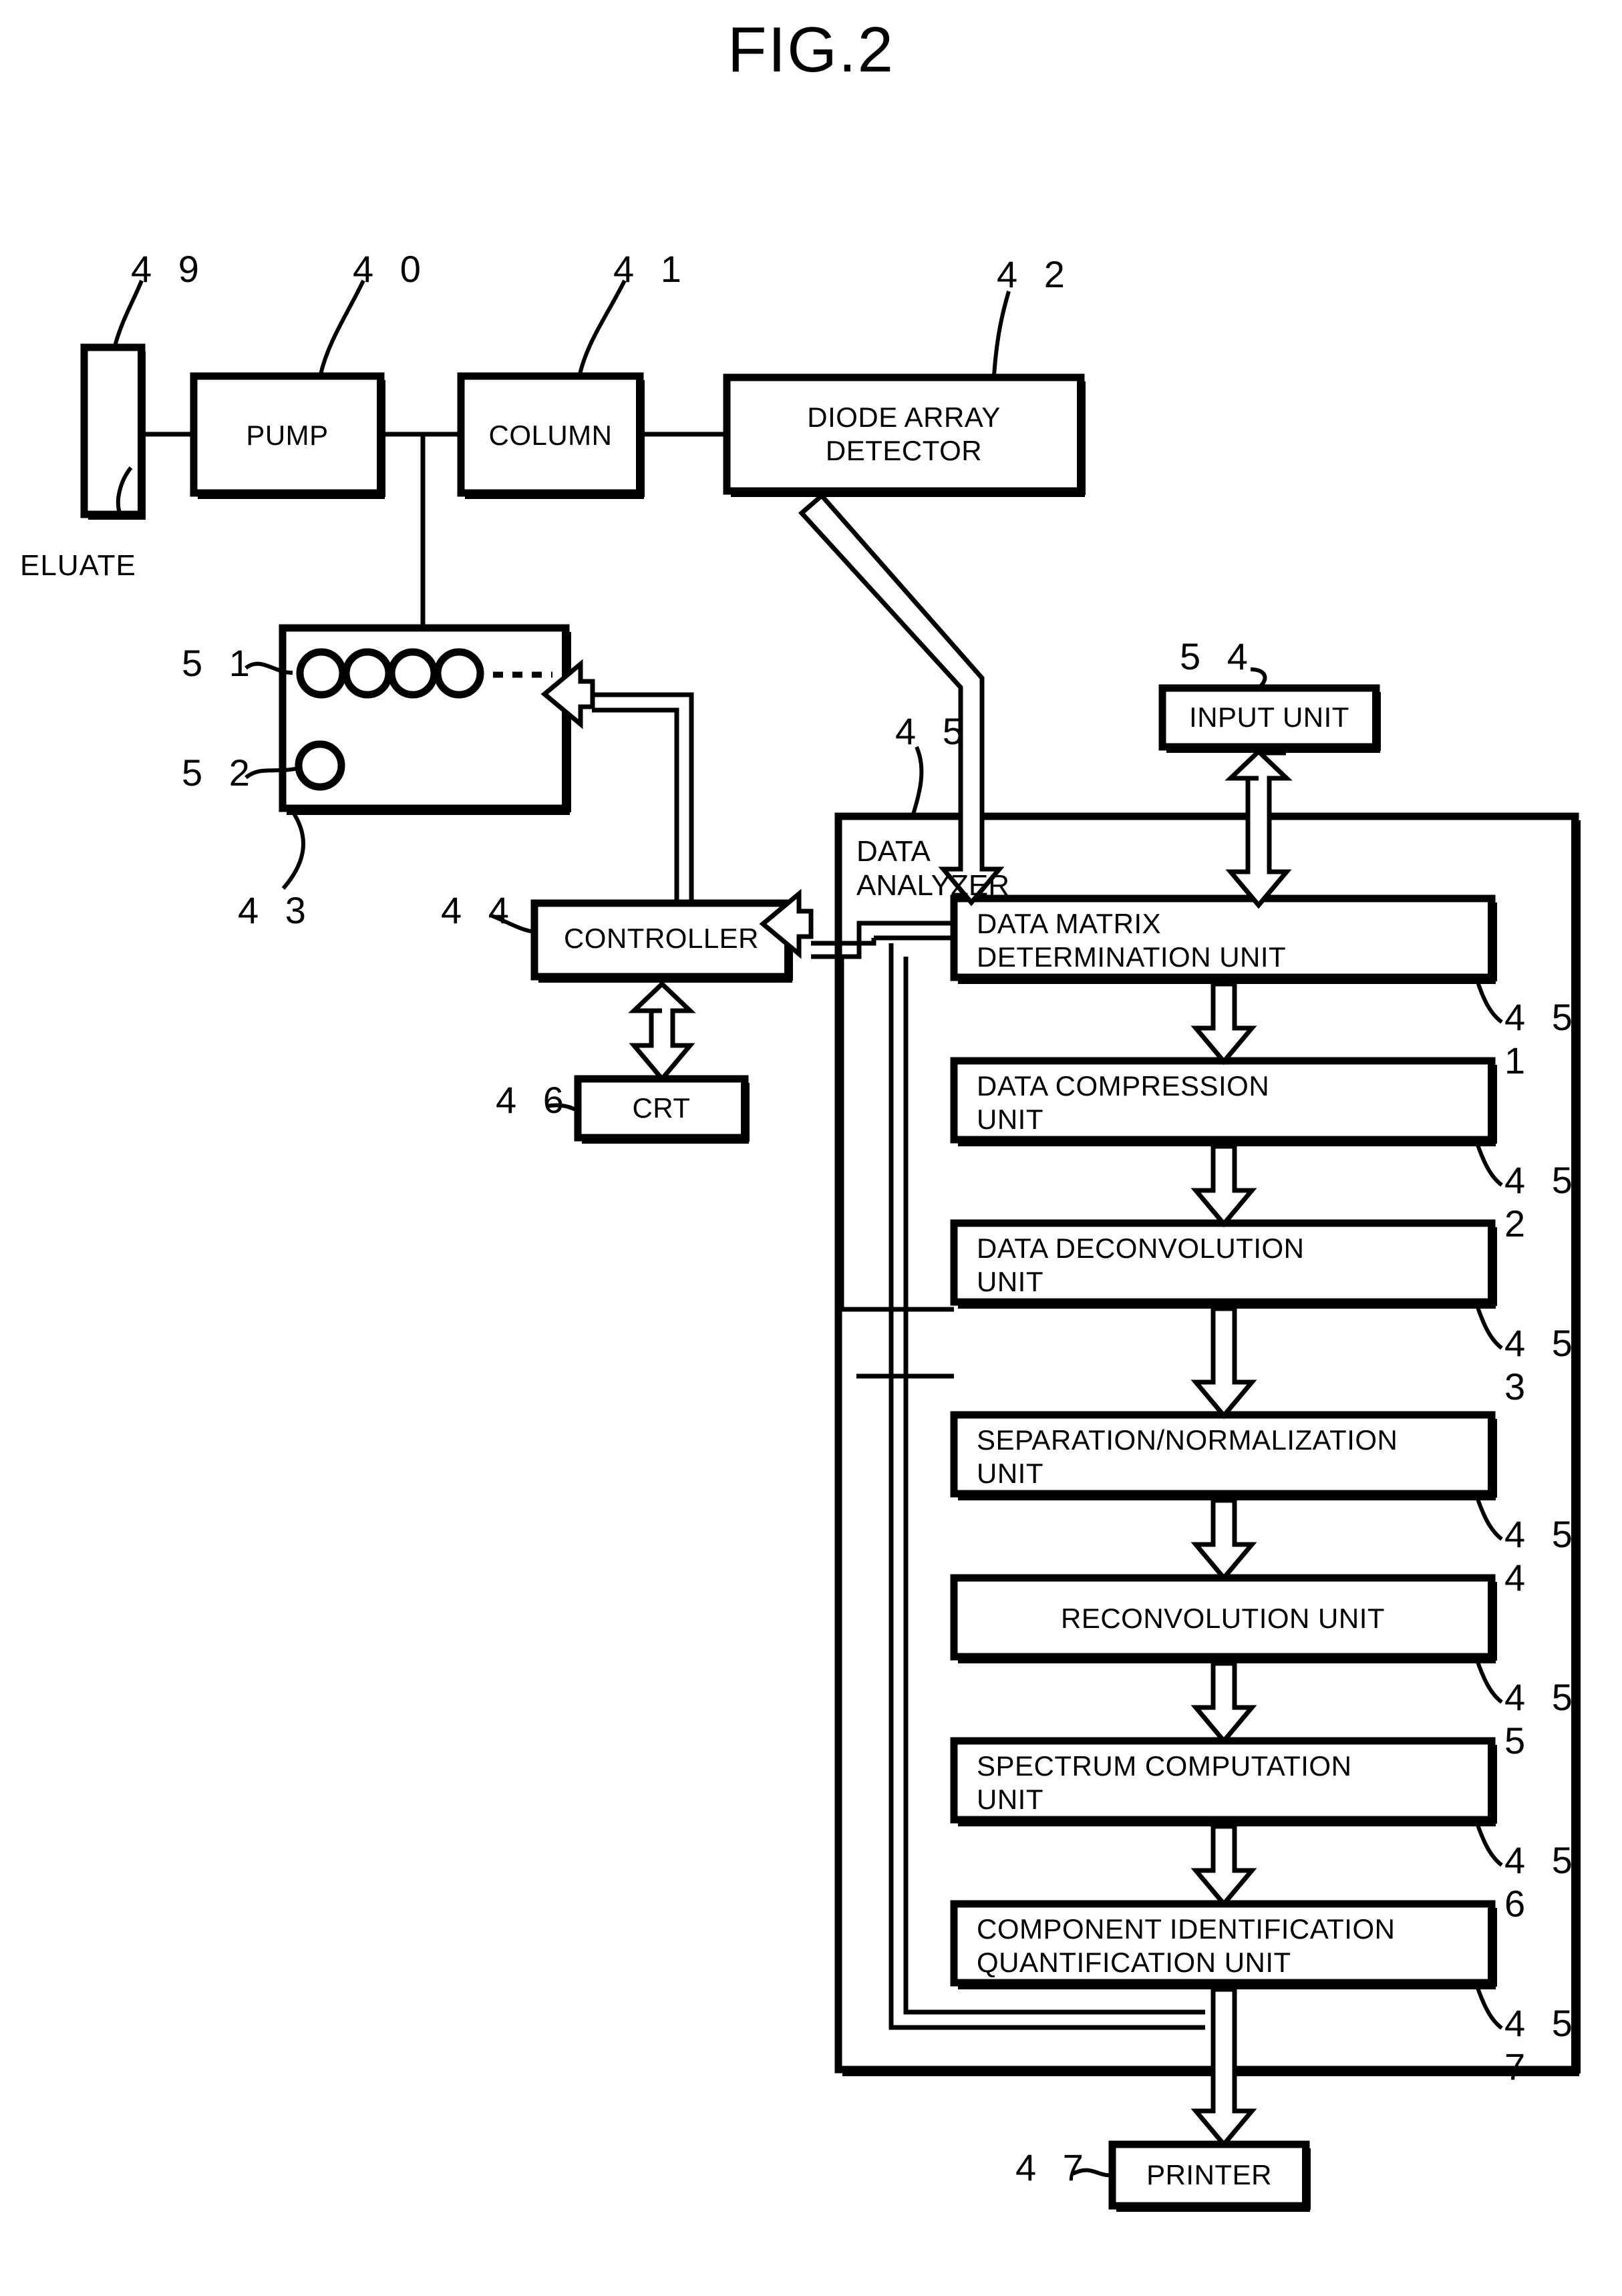 This screenshot has height=2296, width=1622. I want to click on ref-numeral-45: 4 5, so click(933, 731).